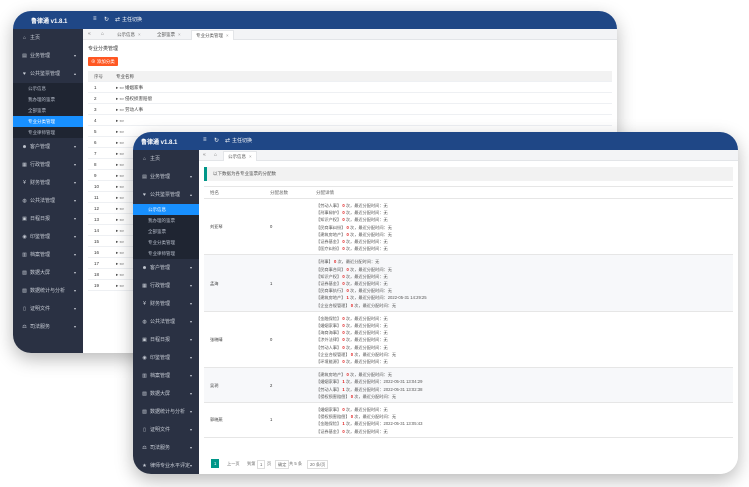  Describe the element at coordinates (350, 109) in the screenshot. I see `table-row: 3 ▸ ▭ 劳动人事` at that location.